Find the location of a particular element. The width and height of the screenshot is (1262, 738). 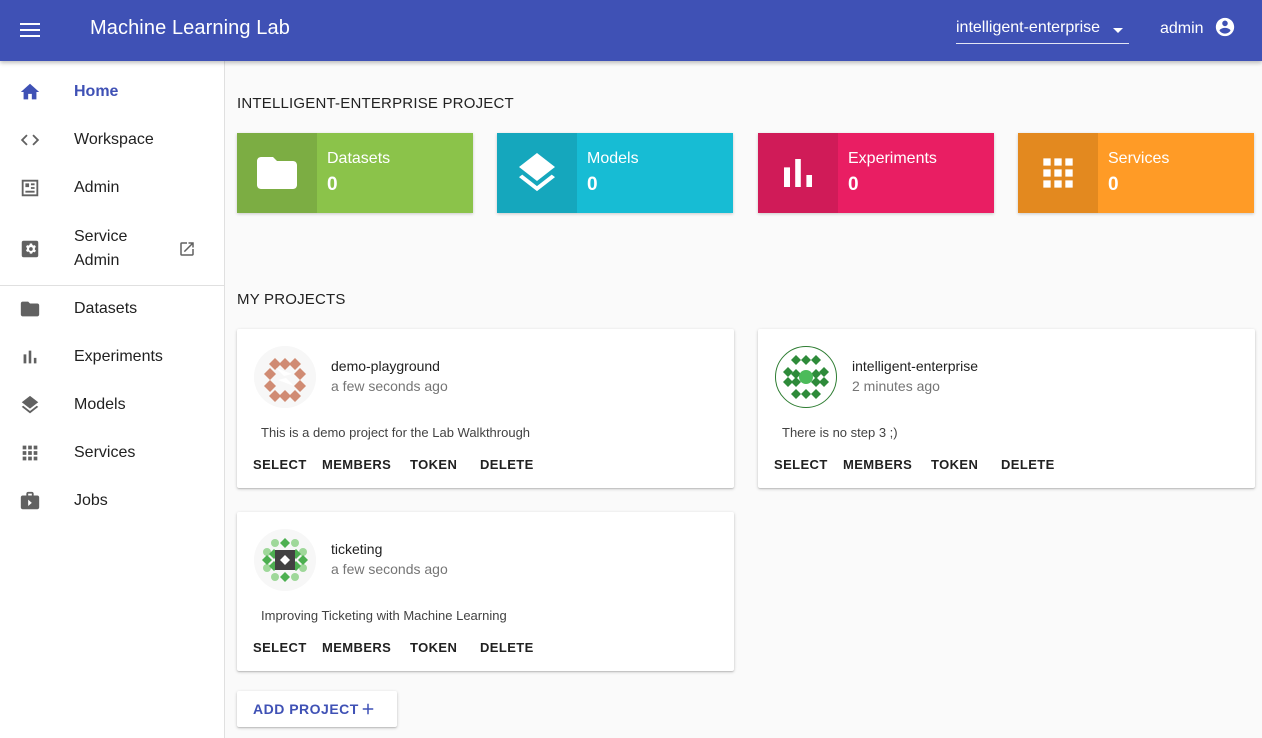

sidebar-item-label: Datasets is located at coordinates (106, 308).